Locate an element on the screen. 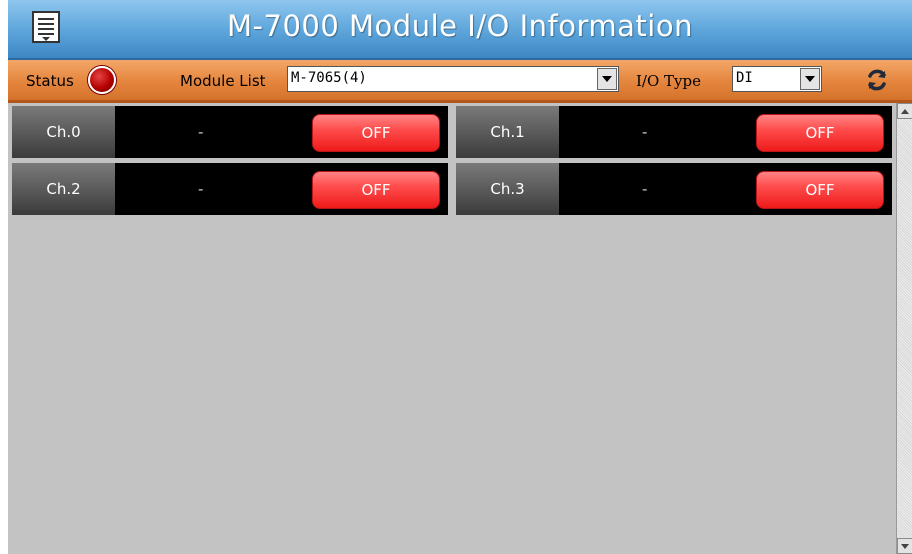 This screenshot has height=554, width=912. channel-label: Ch.1 is located at coordinates (507, 132).